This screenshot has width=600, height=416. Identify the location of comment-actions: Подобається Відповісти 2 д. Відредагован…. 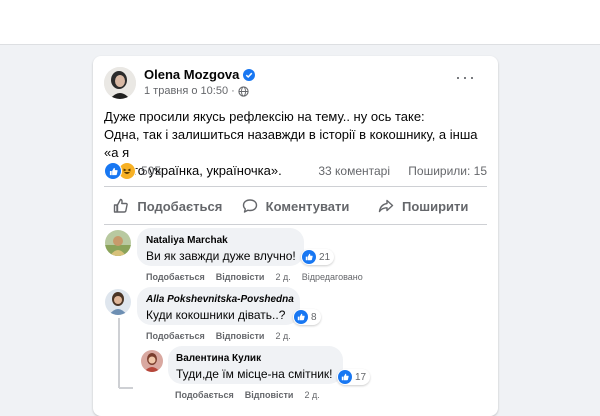
(254, 277).